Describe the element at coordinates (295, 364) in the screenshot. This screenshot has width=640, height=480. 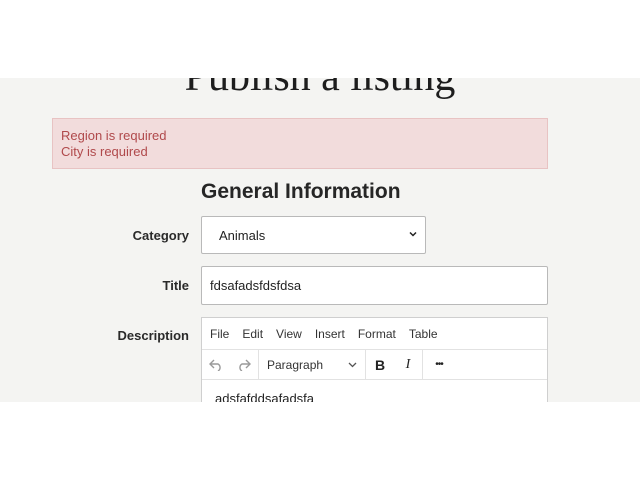
I see `block-format-value: Paragraph` at that location.